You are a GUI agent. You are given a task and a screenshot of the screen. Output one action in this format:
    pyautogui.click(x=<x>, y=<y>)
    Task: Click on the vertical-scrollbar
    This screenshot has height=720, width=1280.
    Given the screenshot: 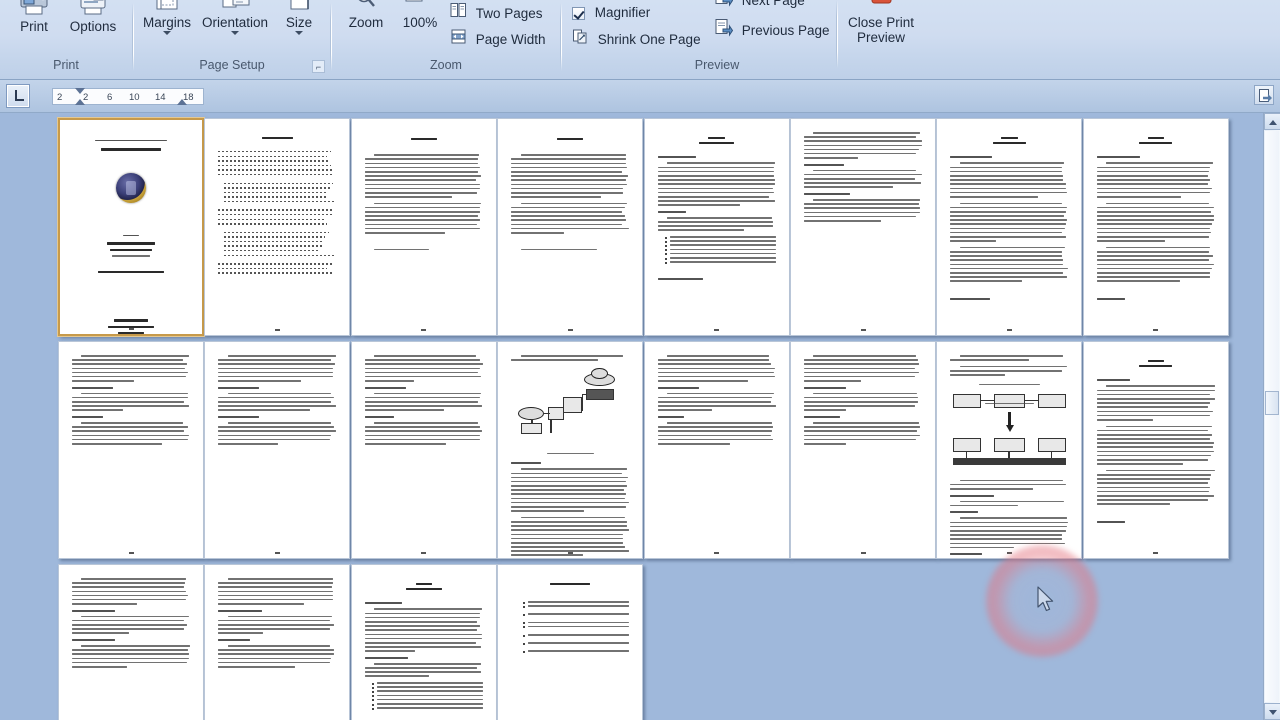 What is the action you would take?
    pyautogui.click(x=1271, y=416)
    